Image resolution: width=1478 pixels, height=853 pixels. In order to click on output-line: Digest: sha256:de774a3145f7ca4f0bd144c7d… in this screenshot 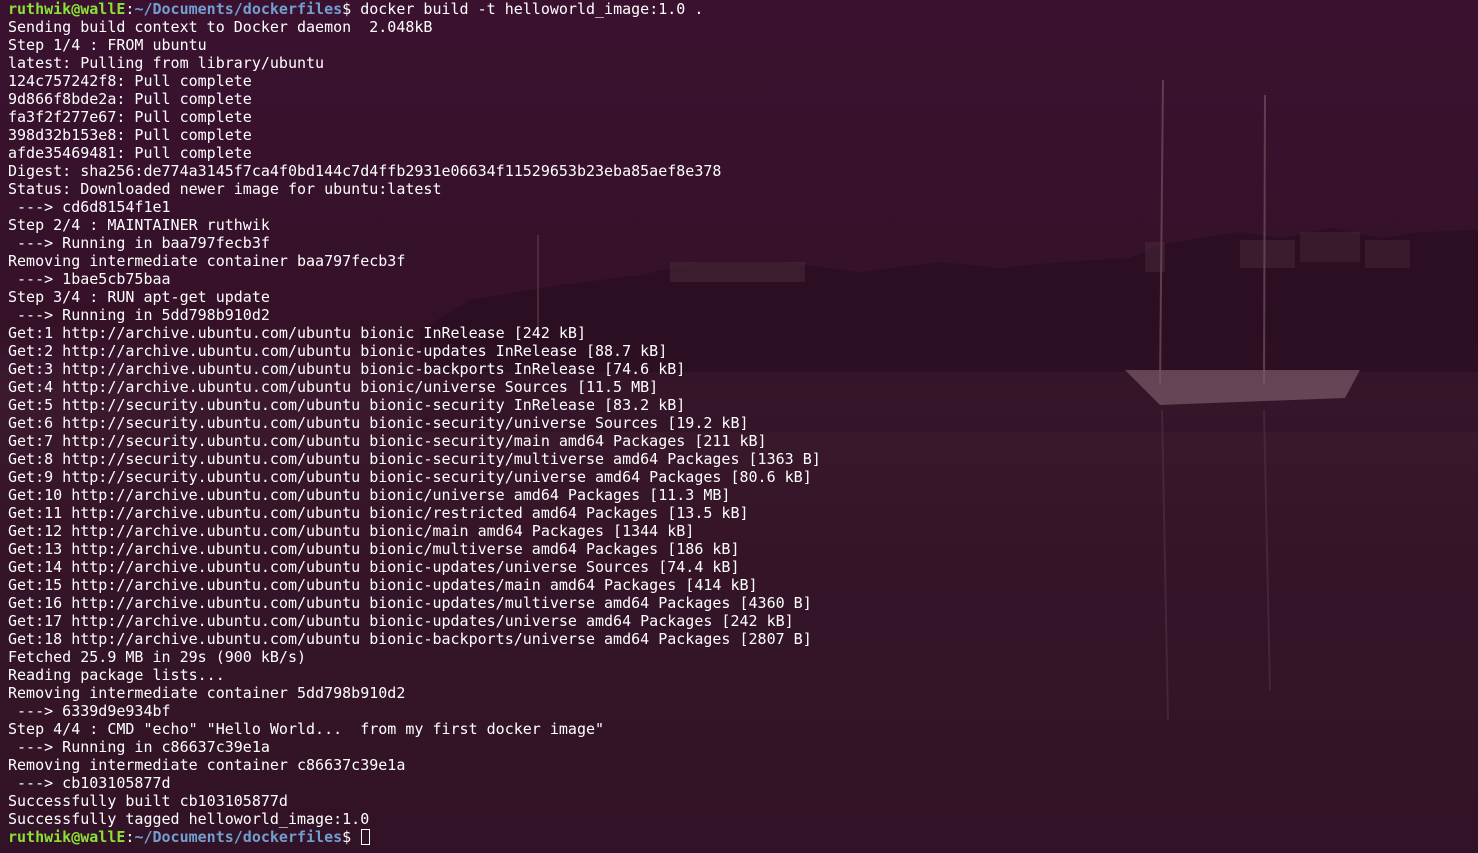, I will do `click(365, 171)`.